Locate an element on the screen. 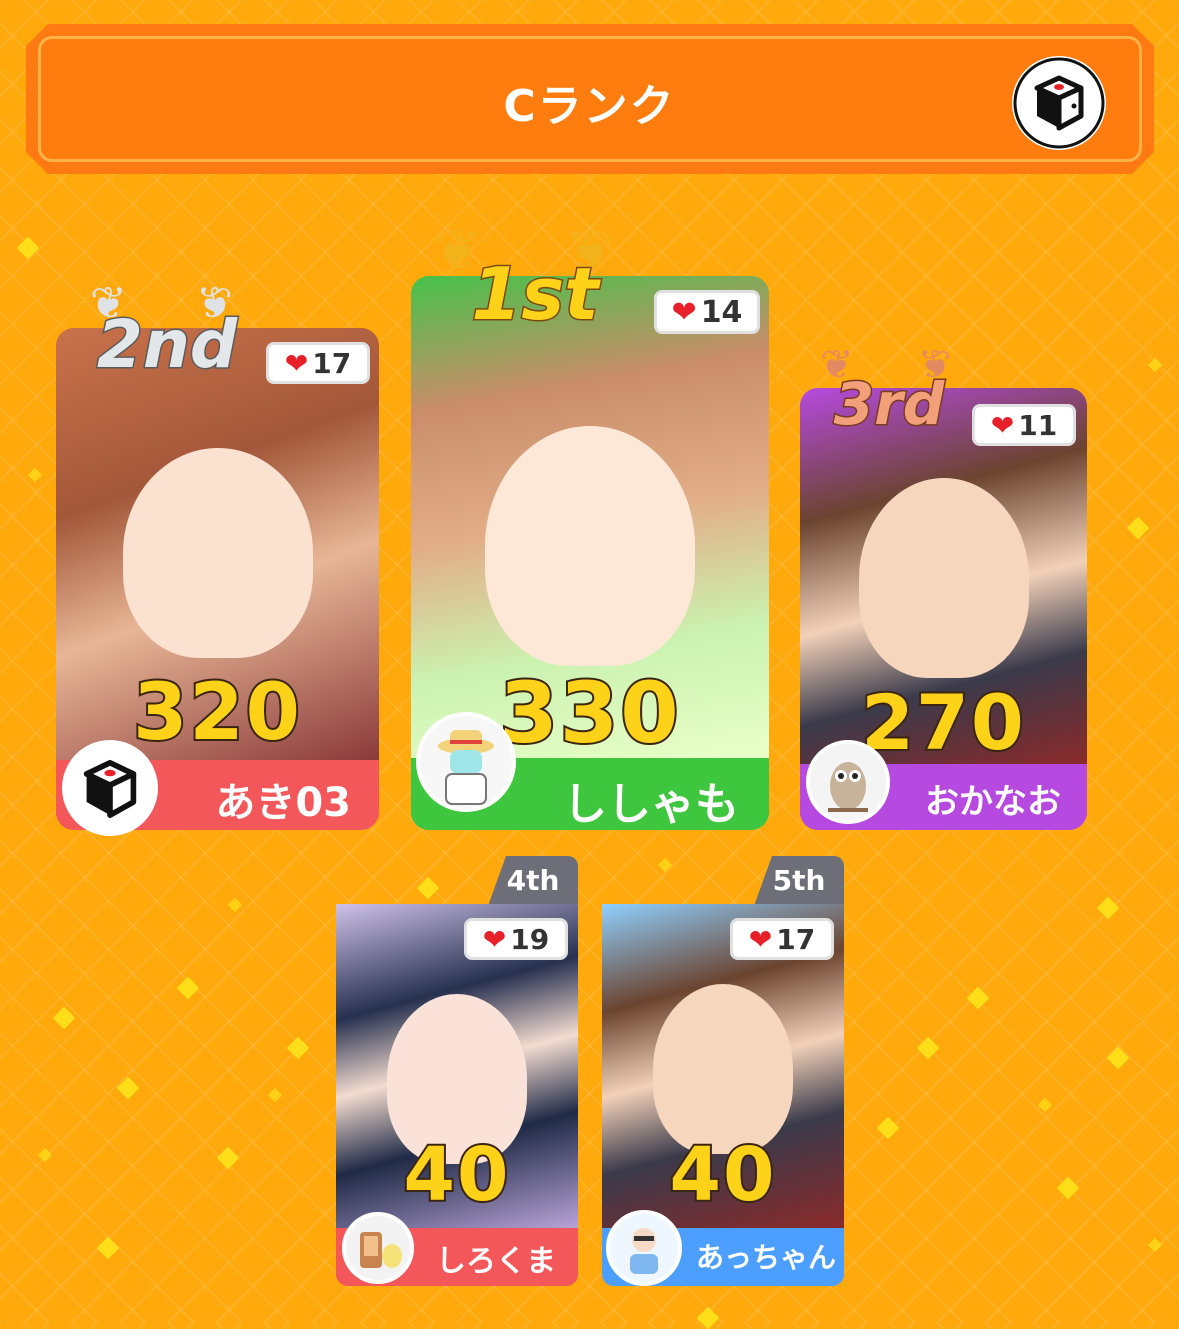 The image size is (1179, 1329). player-name: しろくま is located at coordinates (496, 1261).